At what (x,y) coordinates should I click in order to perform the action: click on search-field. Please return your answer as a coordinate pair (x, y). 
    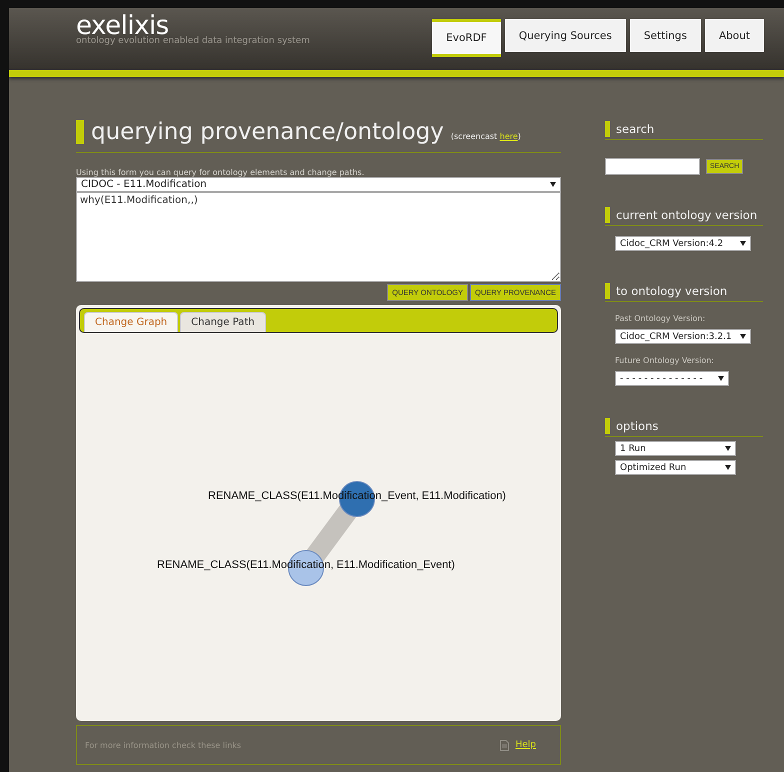
    Looking at the image, I should click on (652, 166).